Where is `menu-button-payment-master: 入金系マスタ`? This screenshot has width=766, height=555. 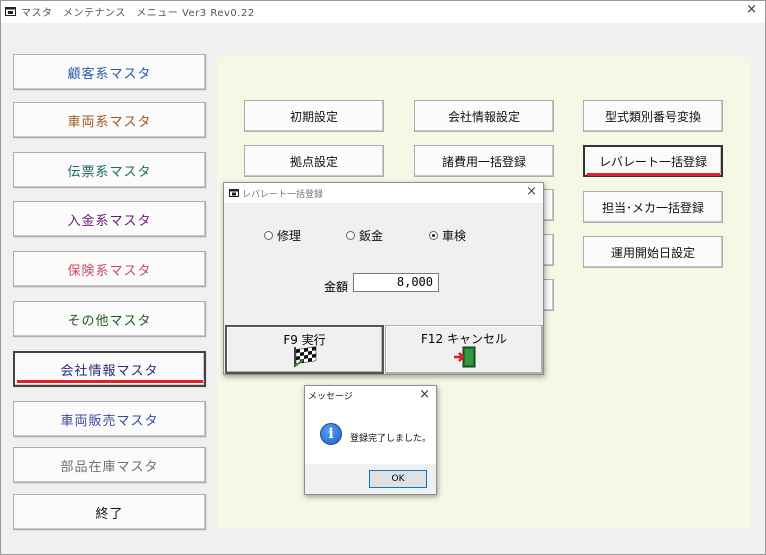
menu-button-payment-master: 入金系マスタ is located at coordinates (109, 219).